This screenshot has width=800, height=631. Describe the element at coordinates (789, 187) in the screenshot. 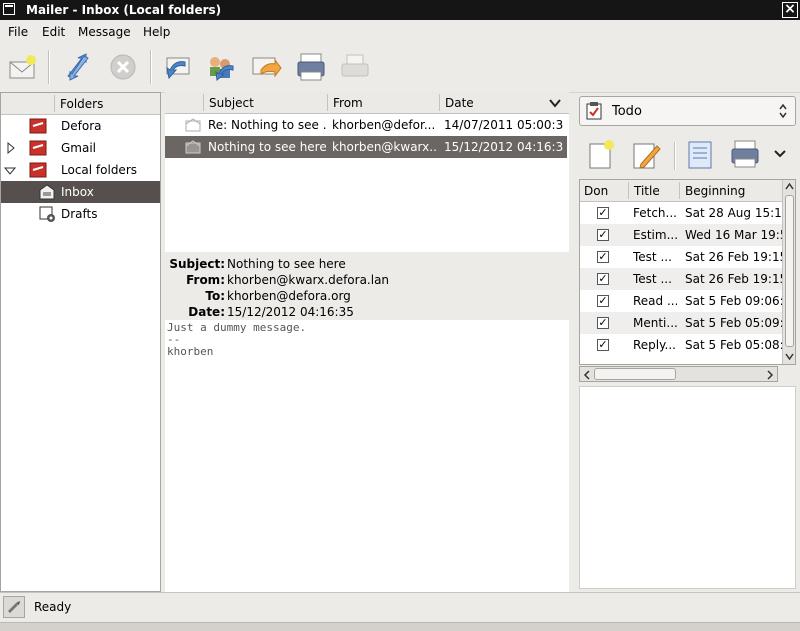

I see `scroll-up-icon` at that location.